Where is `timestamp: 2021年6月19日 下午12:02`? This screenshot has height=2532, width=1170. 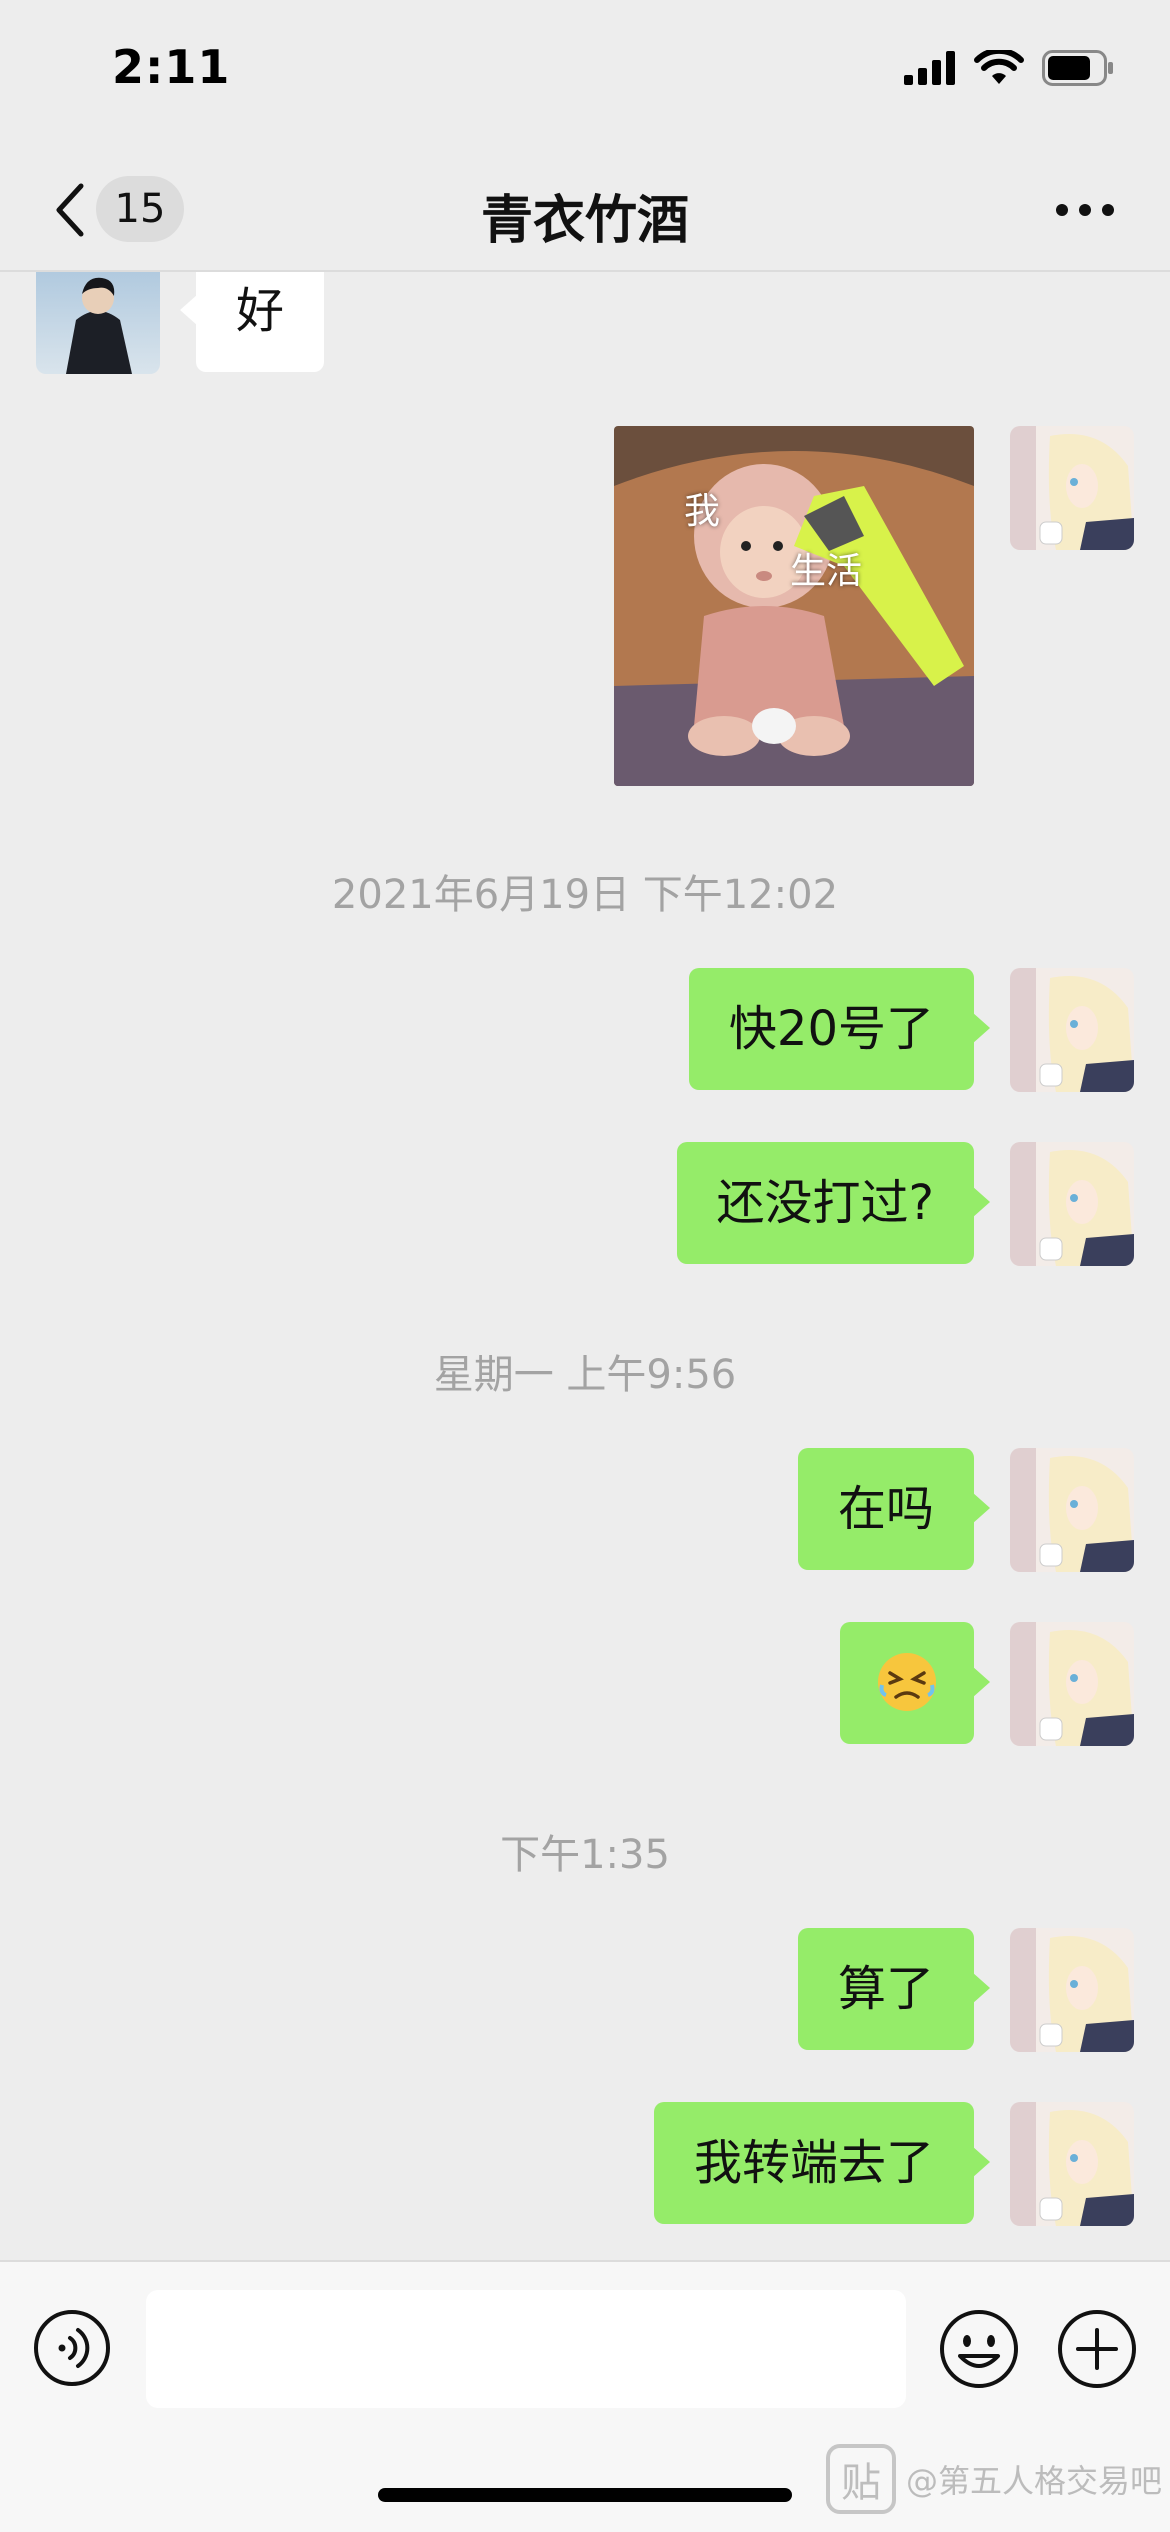
timestamp: 2021年6月19日 下午12:02 is located at coordinates (585, 895).